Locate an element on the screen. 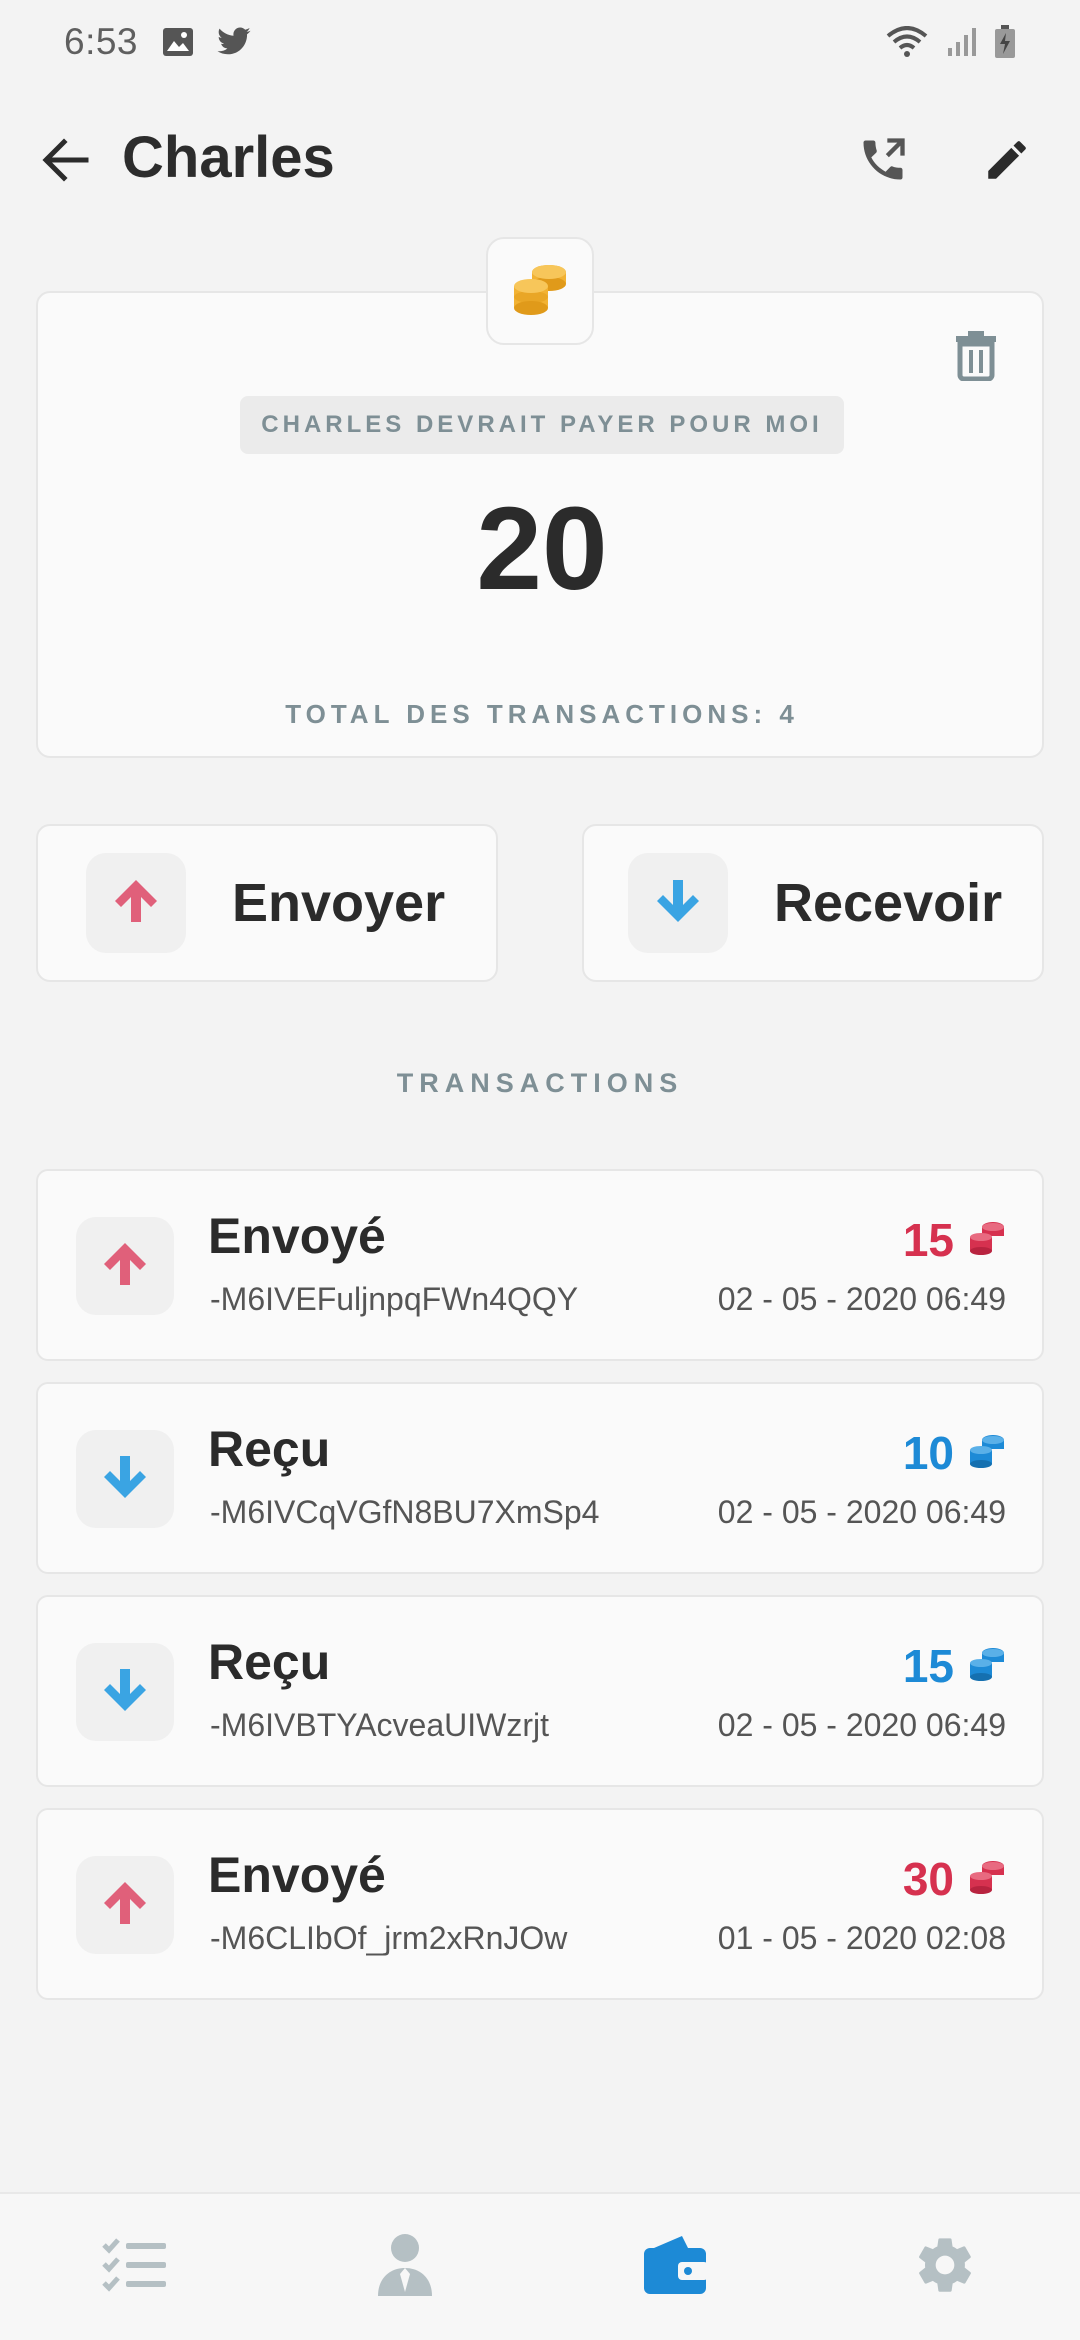 This screenshot has width=1080, height=2340. transaction-id: -M6IVEFuljnpqFWn4QQY is located at coordinates (394, 1299).